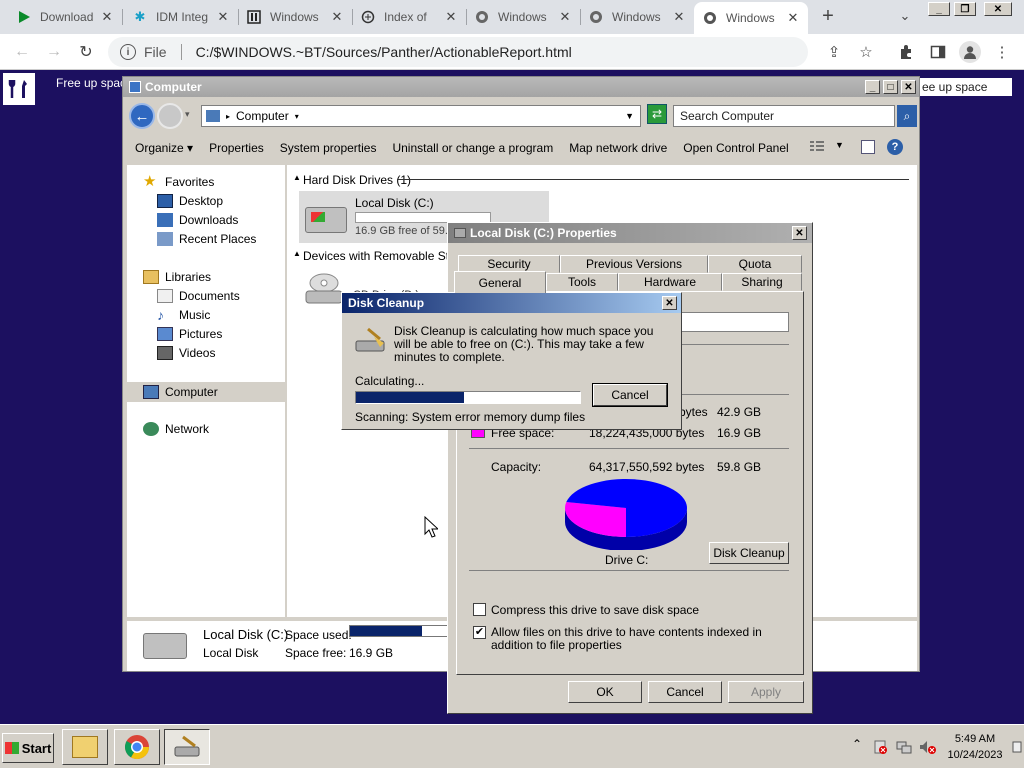  I want to click on ok-button: OK, so click(605, 692).